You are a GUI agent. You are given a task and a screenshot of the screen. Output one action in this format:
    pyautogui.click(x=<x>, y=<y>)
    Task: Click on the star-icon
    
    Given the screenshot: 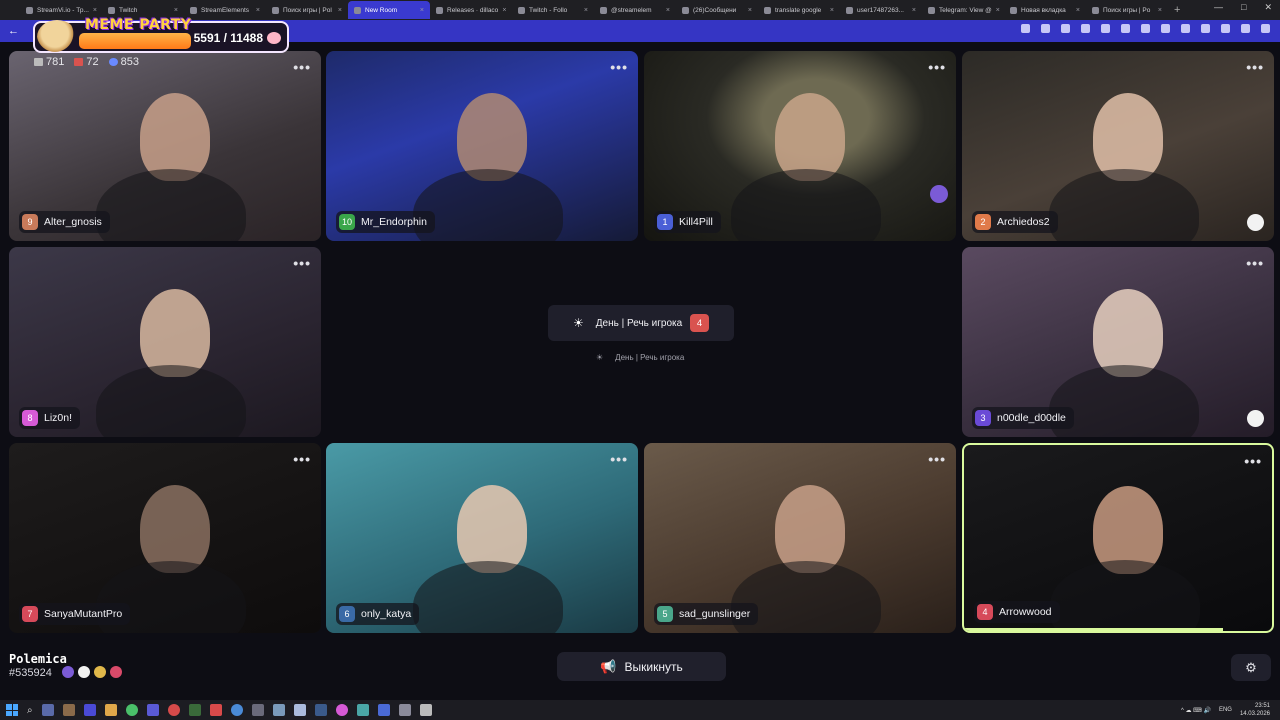 What is the action you would take?
    pyautogui.click(x=1025, y=28)
    